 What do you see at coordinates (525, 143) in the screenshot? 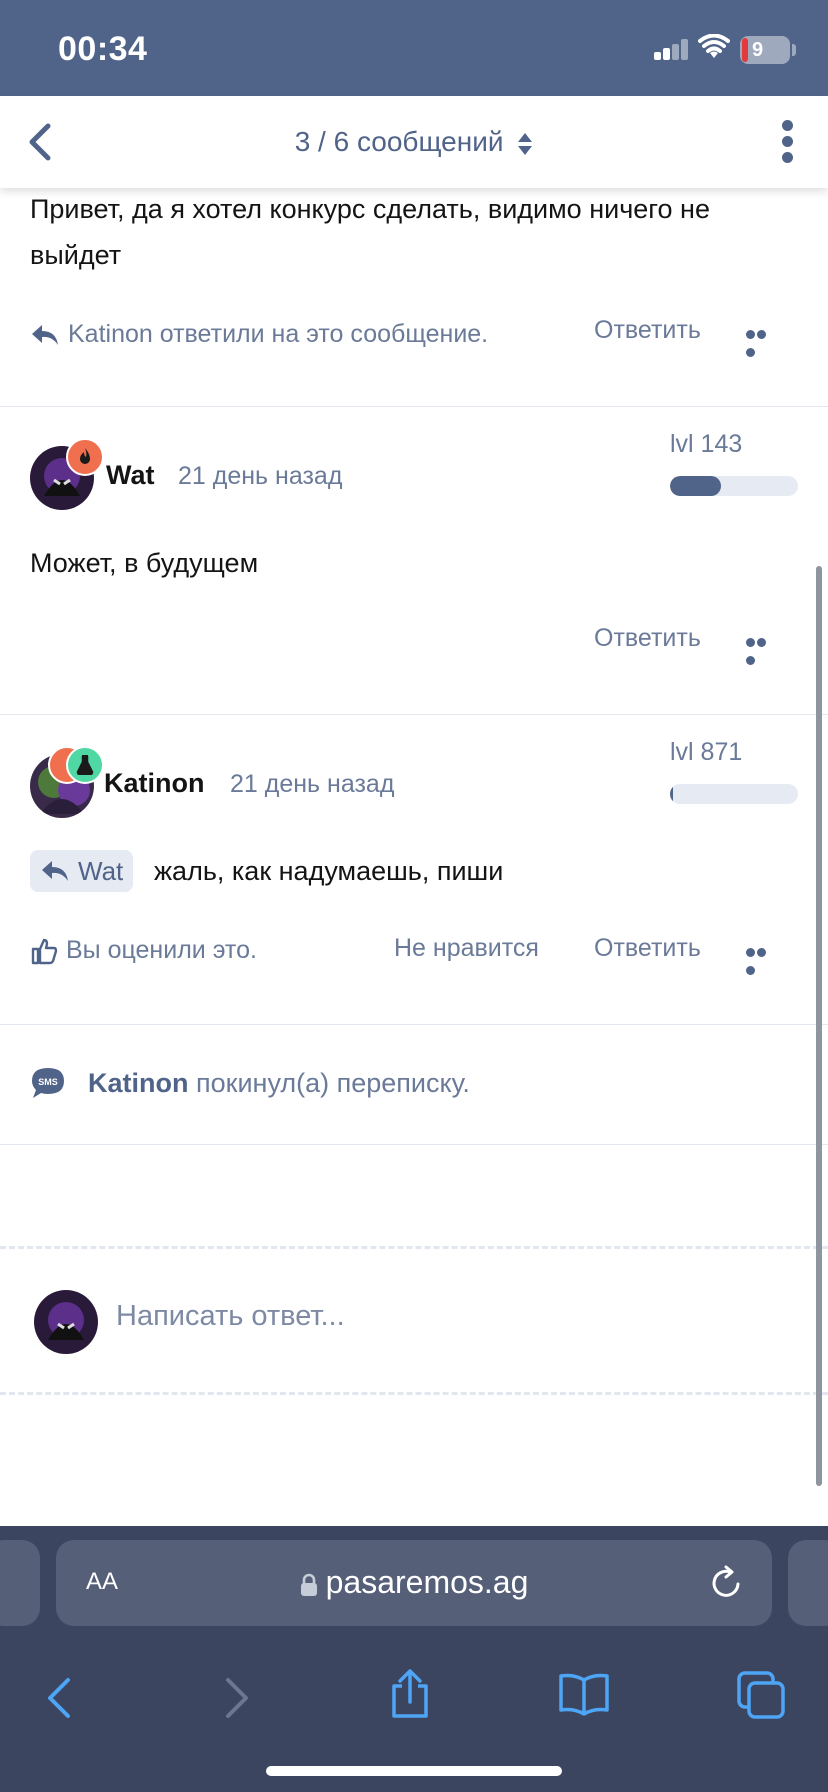
I see `sort-arrows-icon` at bounding box center [525, 143].